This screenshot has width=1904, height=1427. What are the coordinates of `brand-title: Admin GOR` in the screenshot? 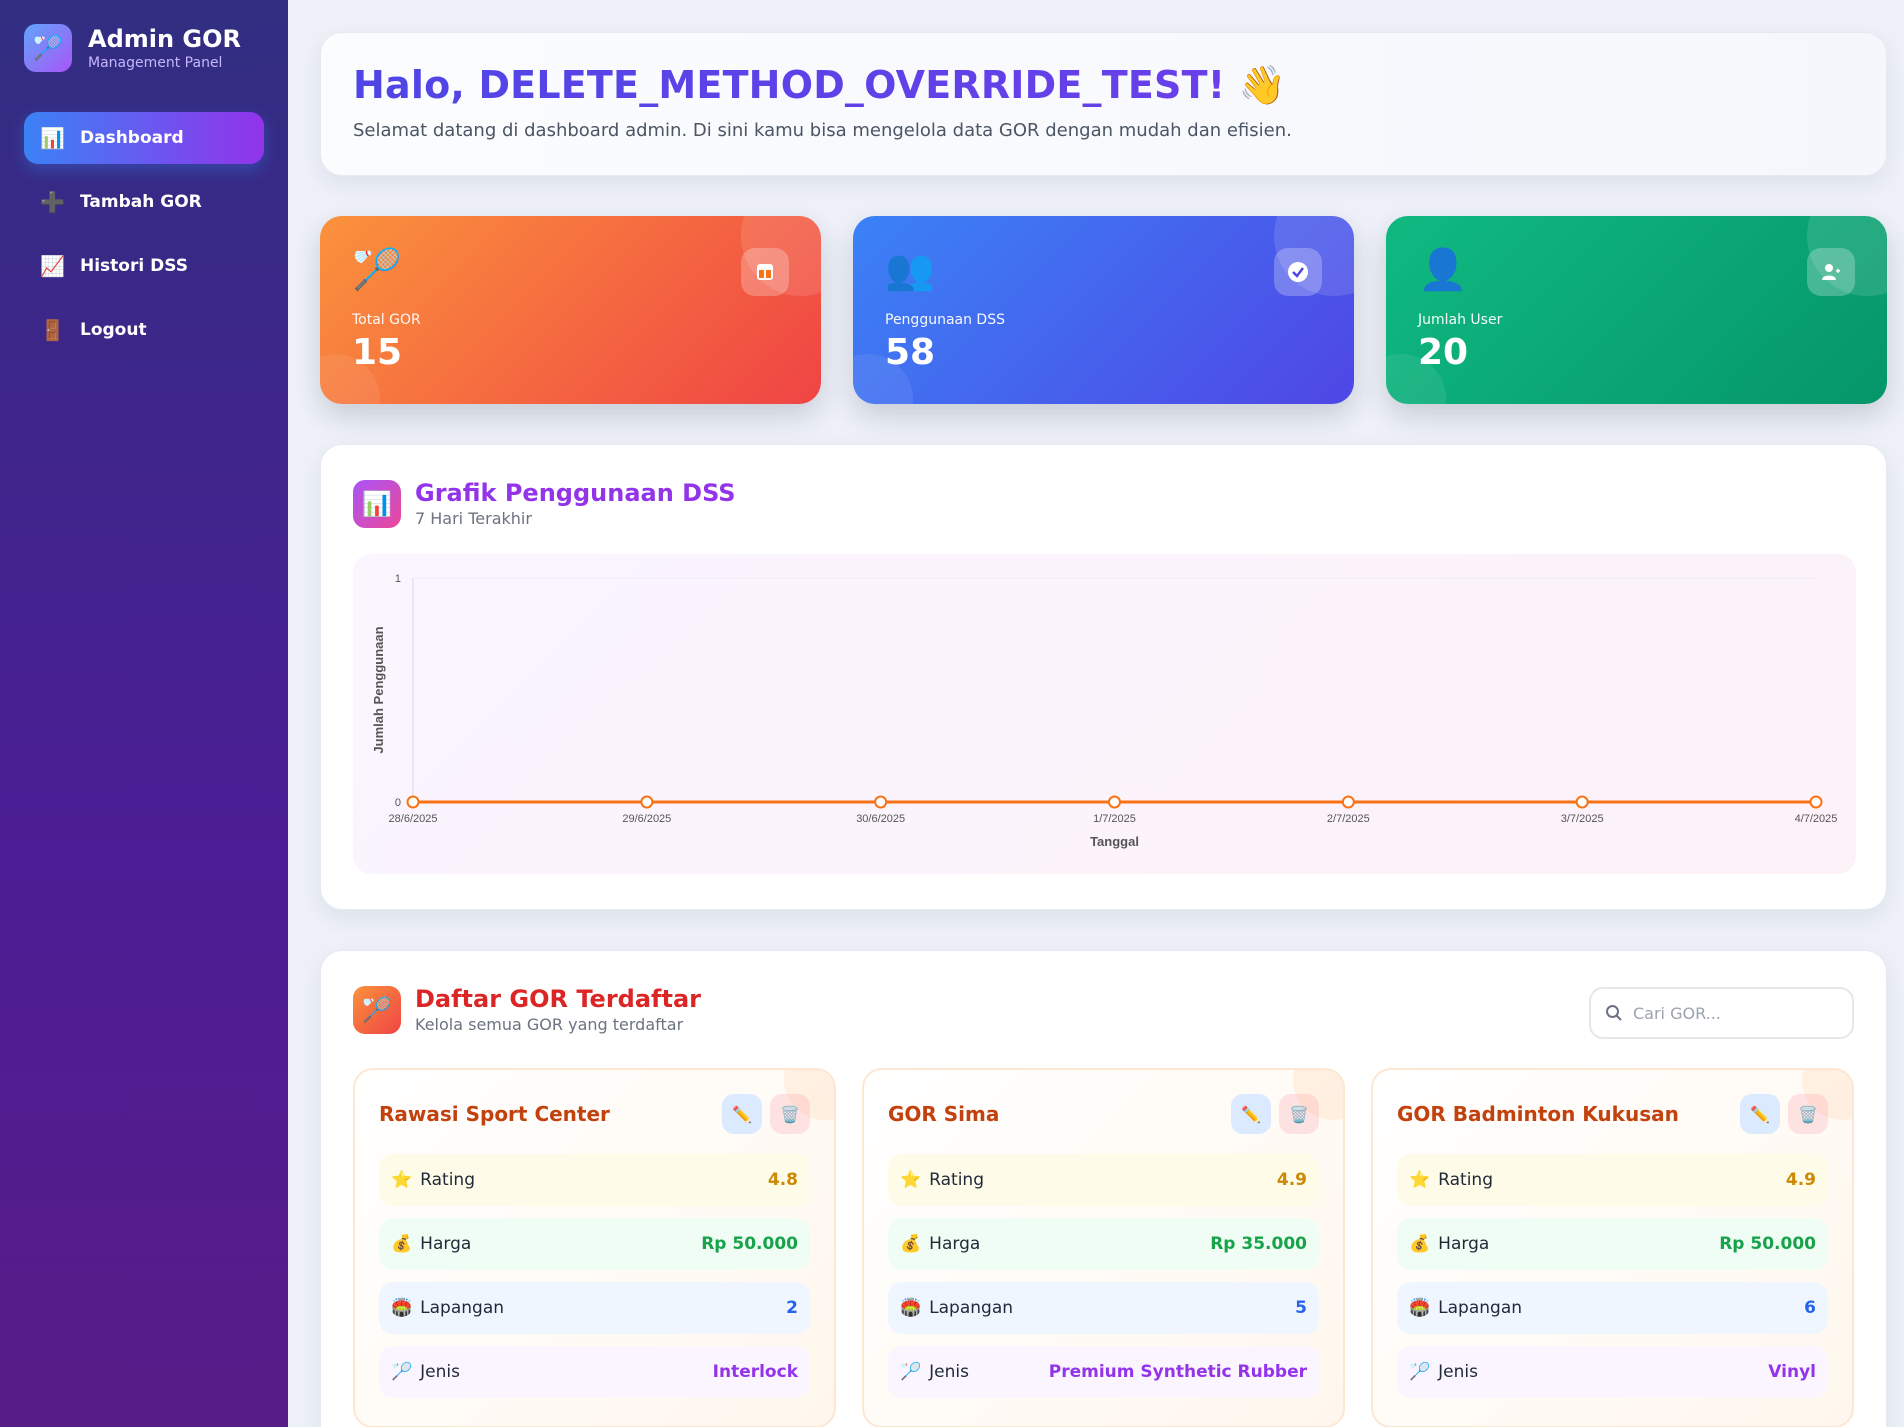 It's located at (165, 39).